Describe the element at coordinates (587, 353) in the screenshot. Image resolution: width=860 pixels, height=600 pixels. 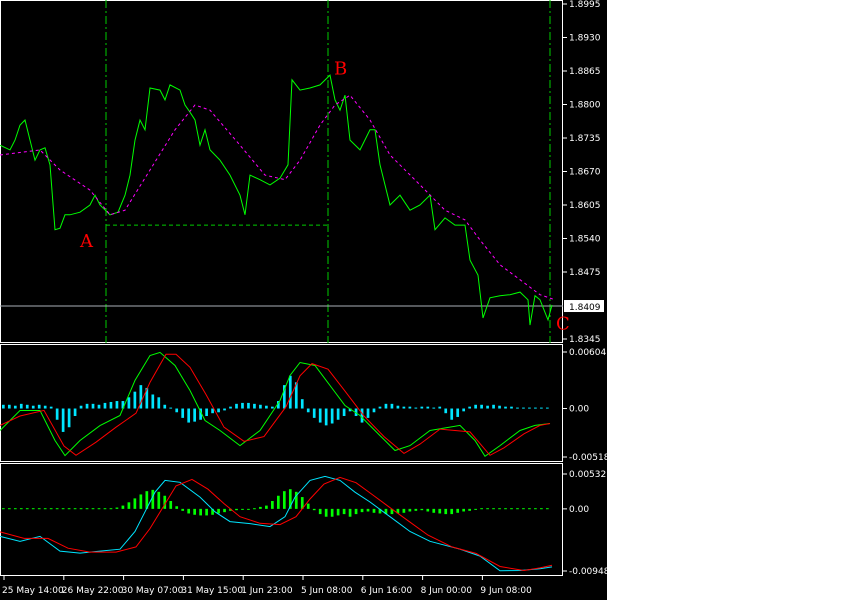
I see `y-tick-label: 0.00604` at that location.